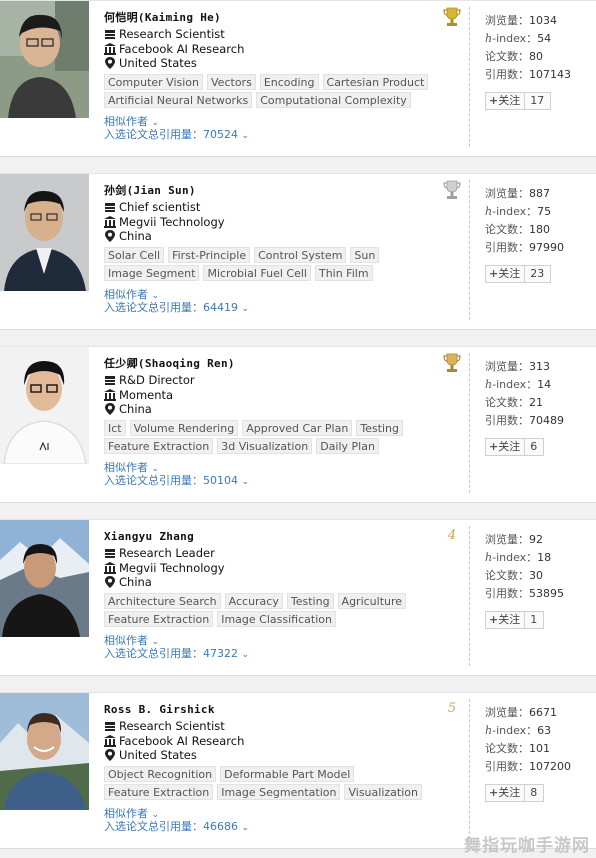 The image size is (596, 858). I want to click on selected-citations-toggle: 入选论文总引用量：46686 ⌄, so click(279, 827).